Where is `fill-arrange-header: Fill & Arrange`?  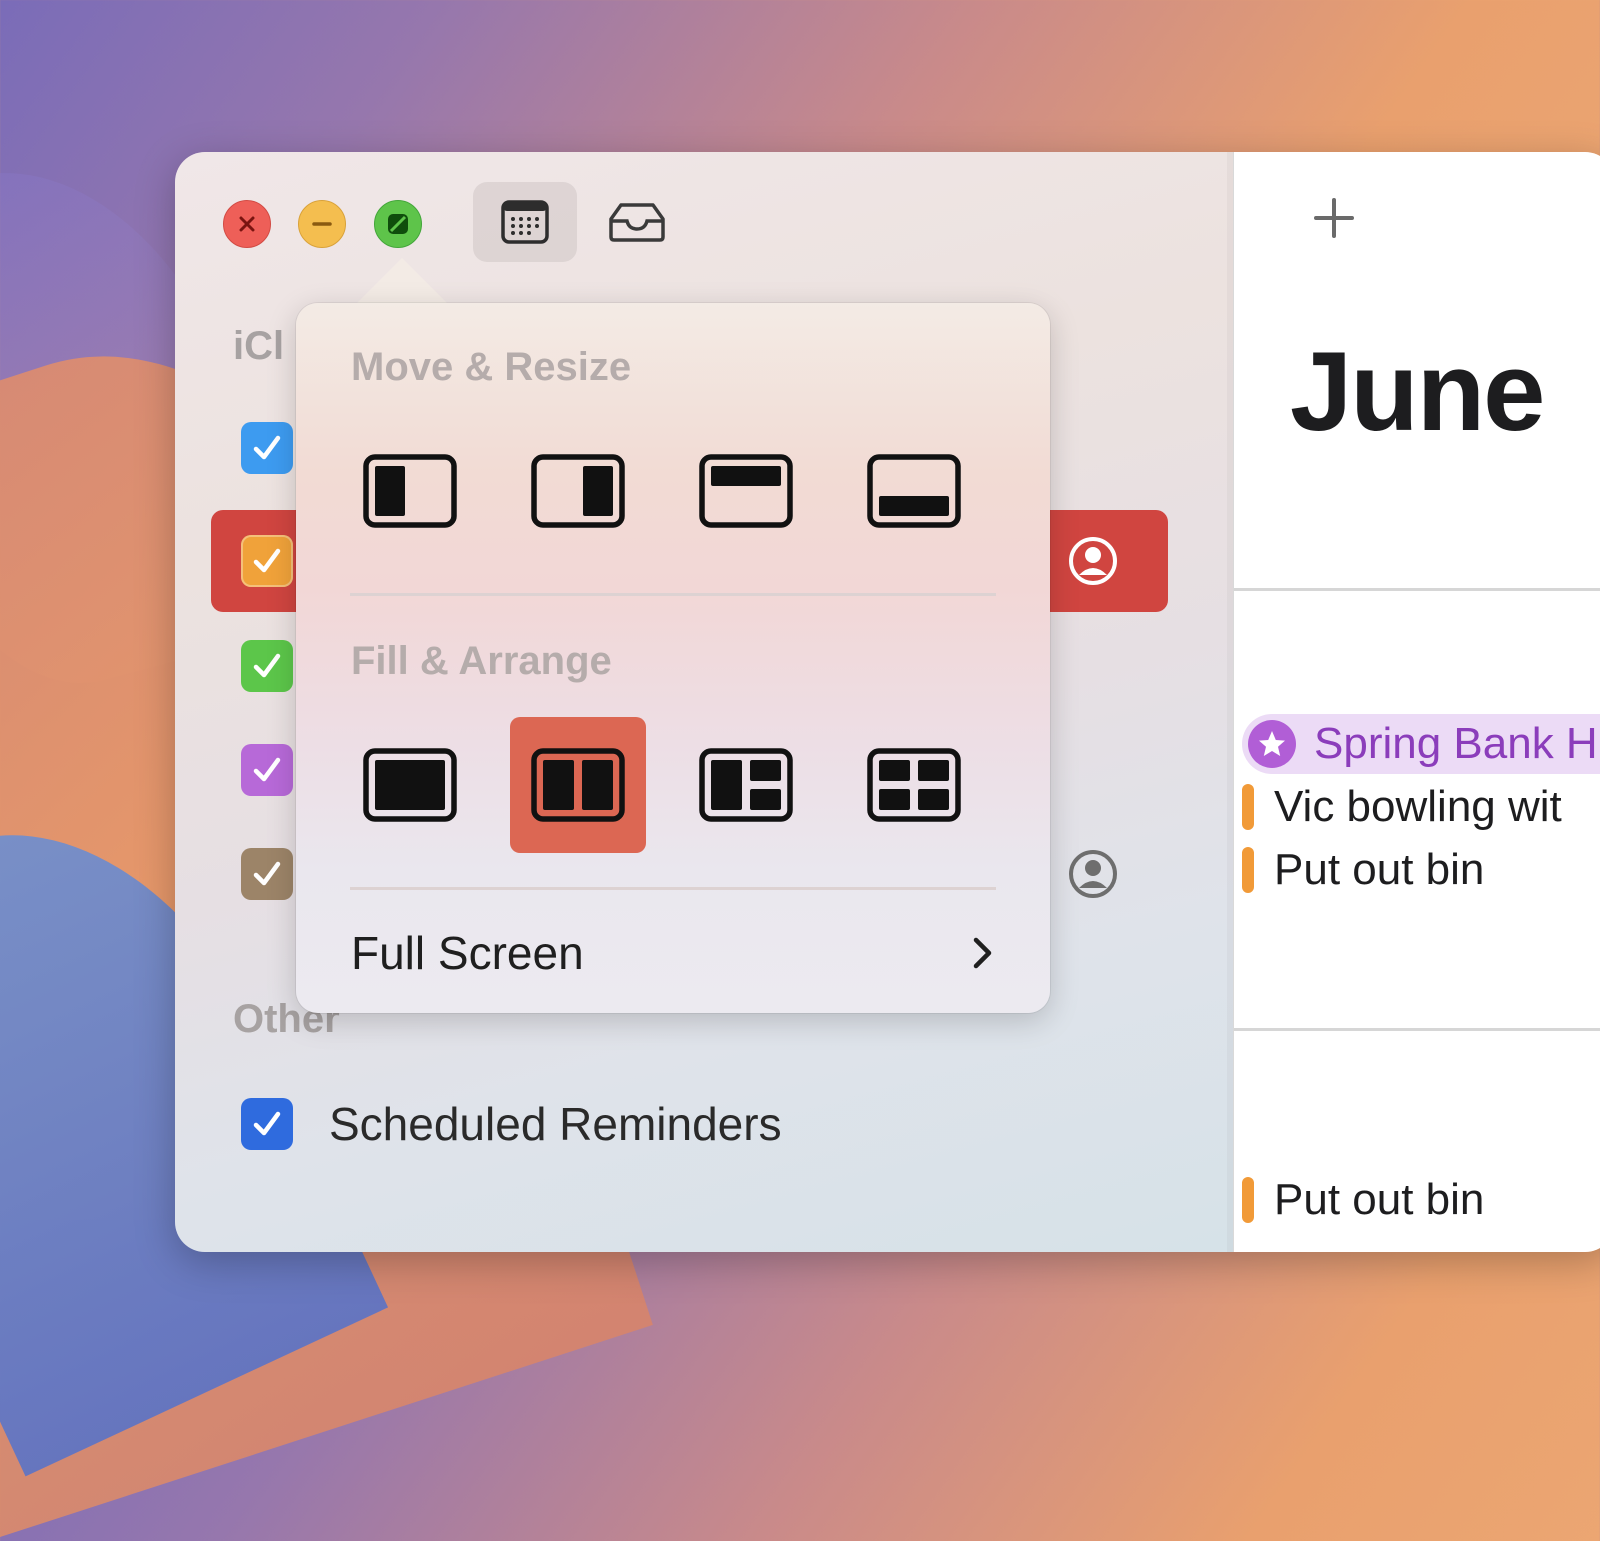 fill-arrange-header: Fill & Arrange is located at coordinates (481, 661).